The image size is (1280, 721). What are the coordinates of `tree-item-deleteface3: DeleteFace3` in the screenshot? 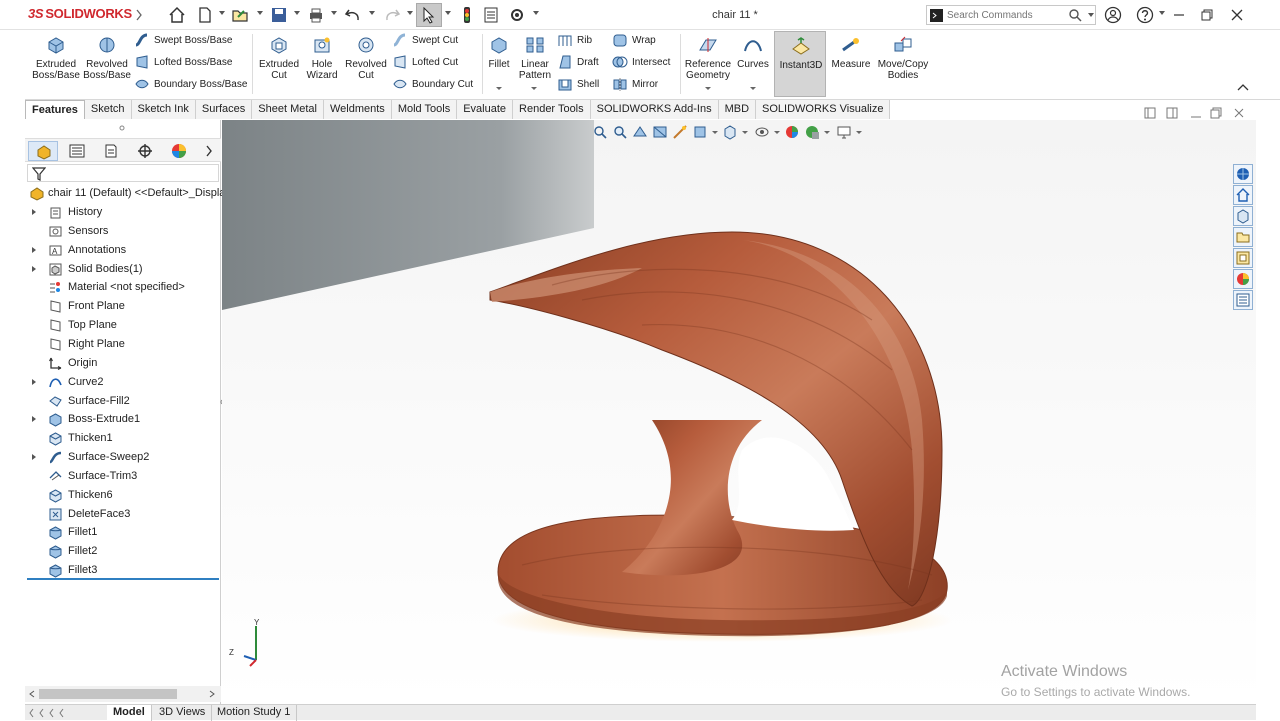 It's located at (122, 514).